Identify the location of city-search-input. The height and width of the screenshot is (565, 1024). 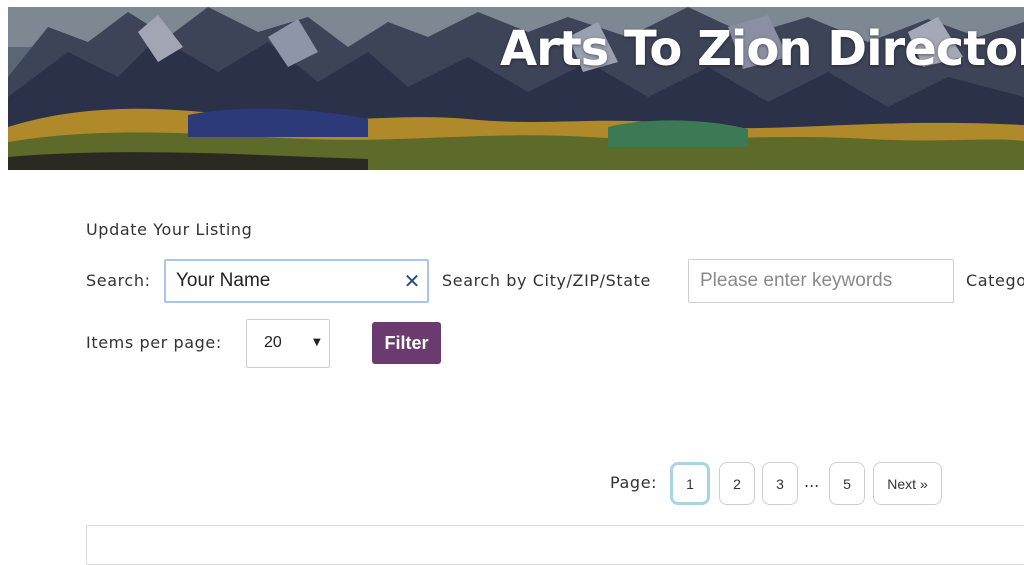
(821, 281).